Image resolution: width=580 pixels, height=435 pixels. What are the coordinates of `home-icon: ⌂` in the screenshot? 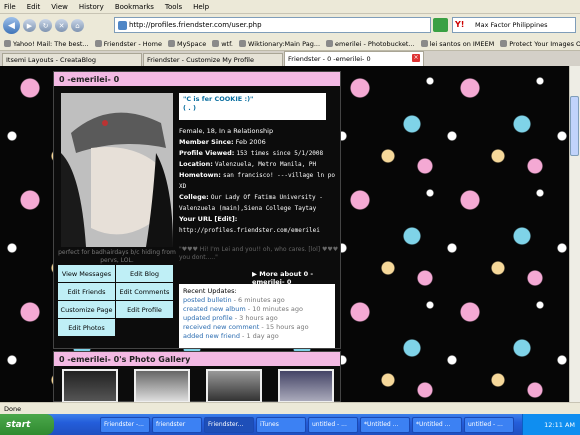 It's located at (77, 25).